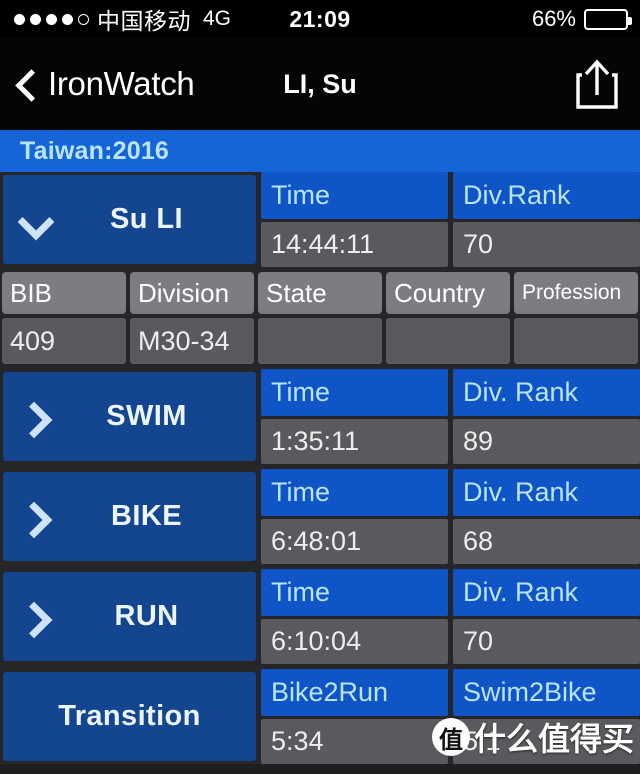  I want to click on battery-icon, so click(608, 19).